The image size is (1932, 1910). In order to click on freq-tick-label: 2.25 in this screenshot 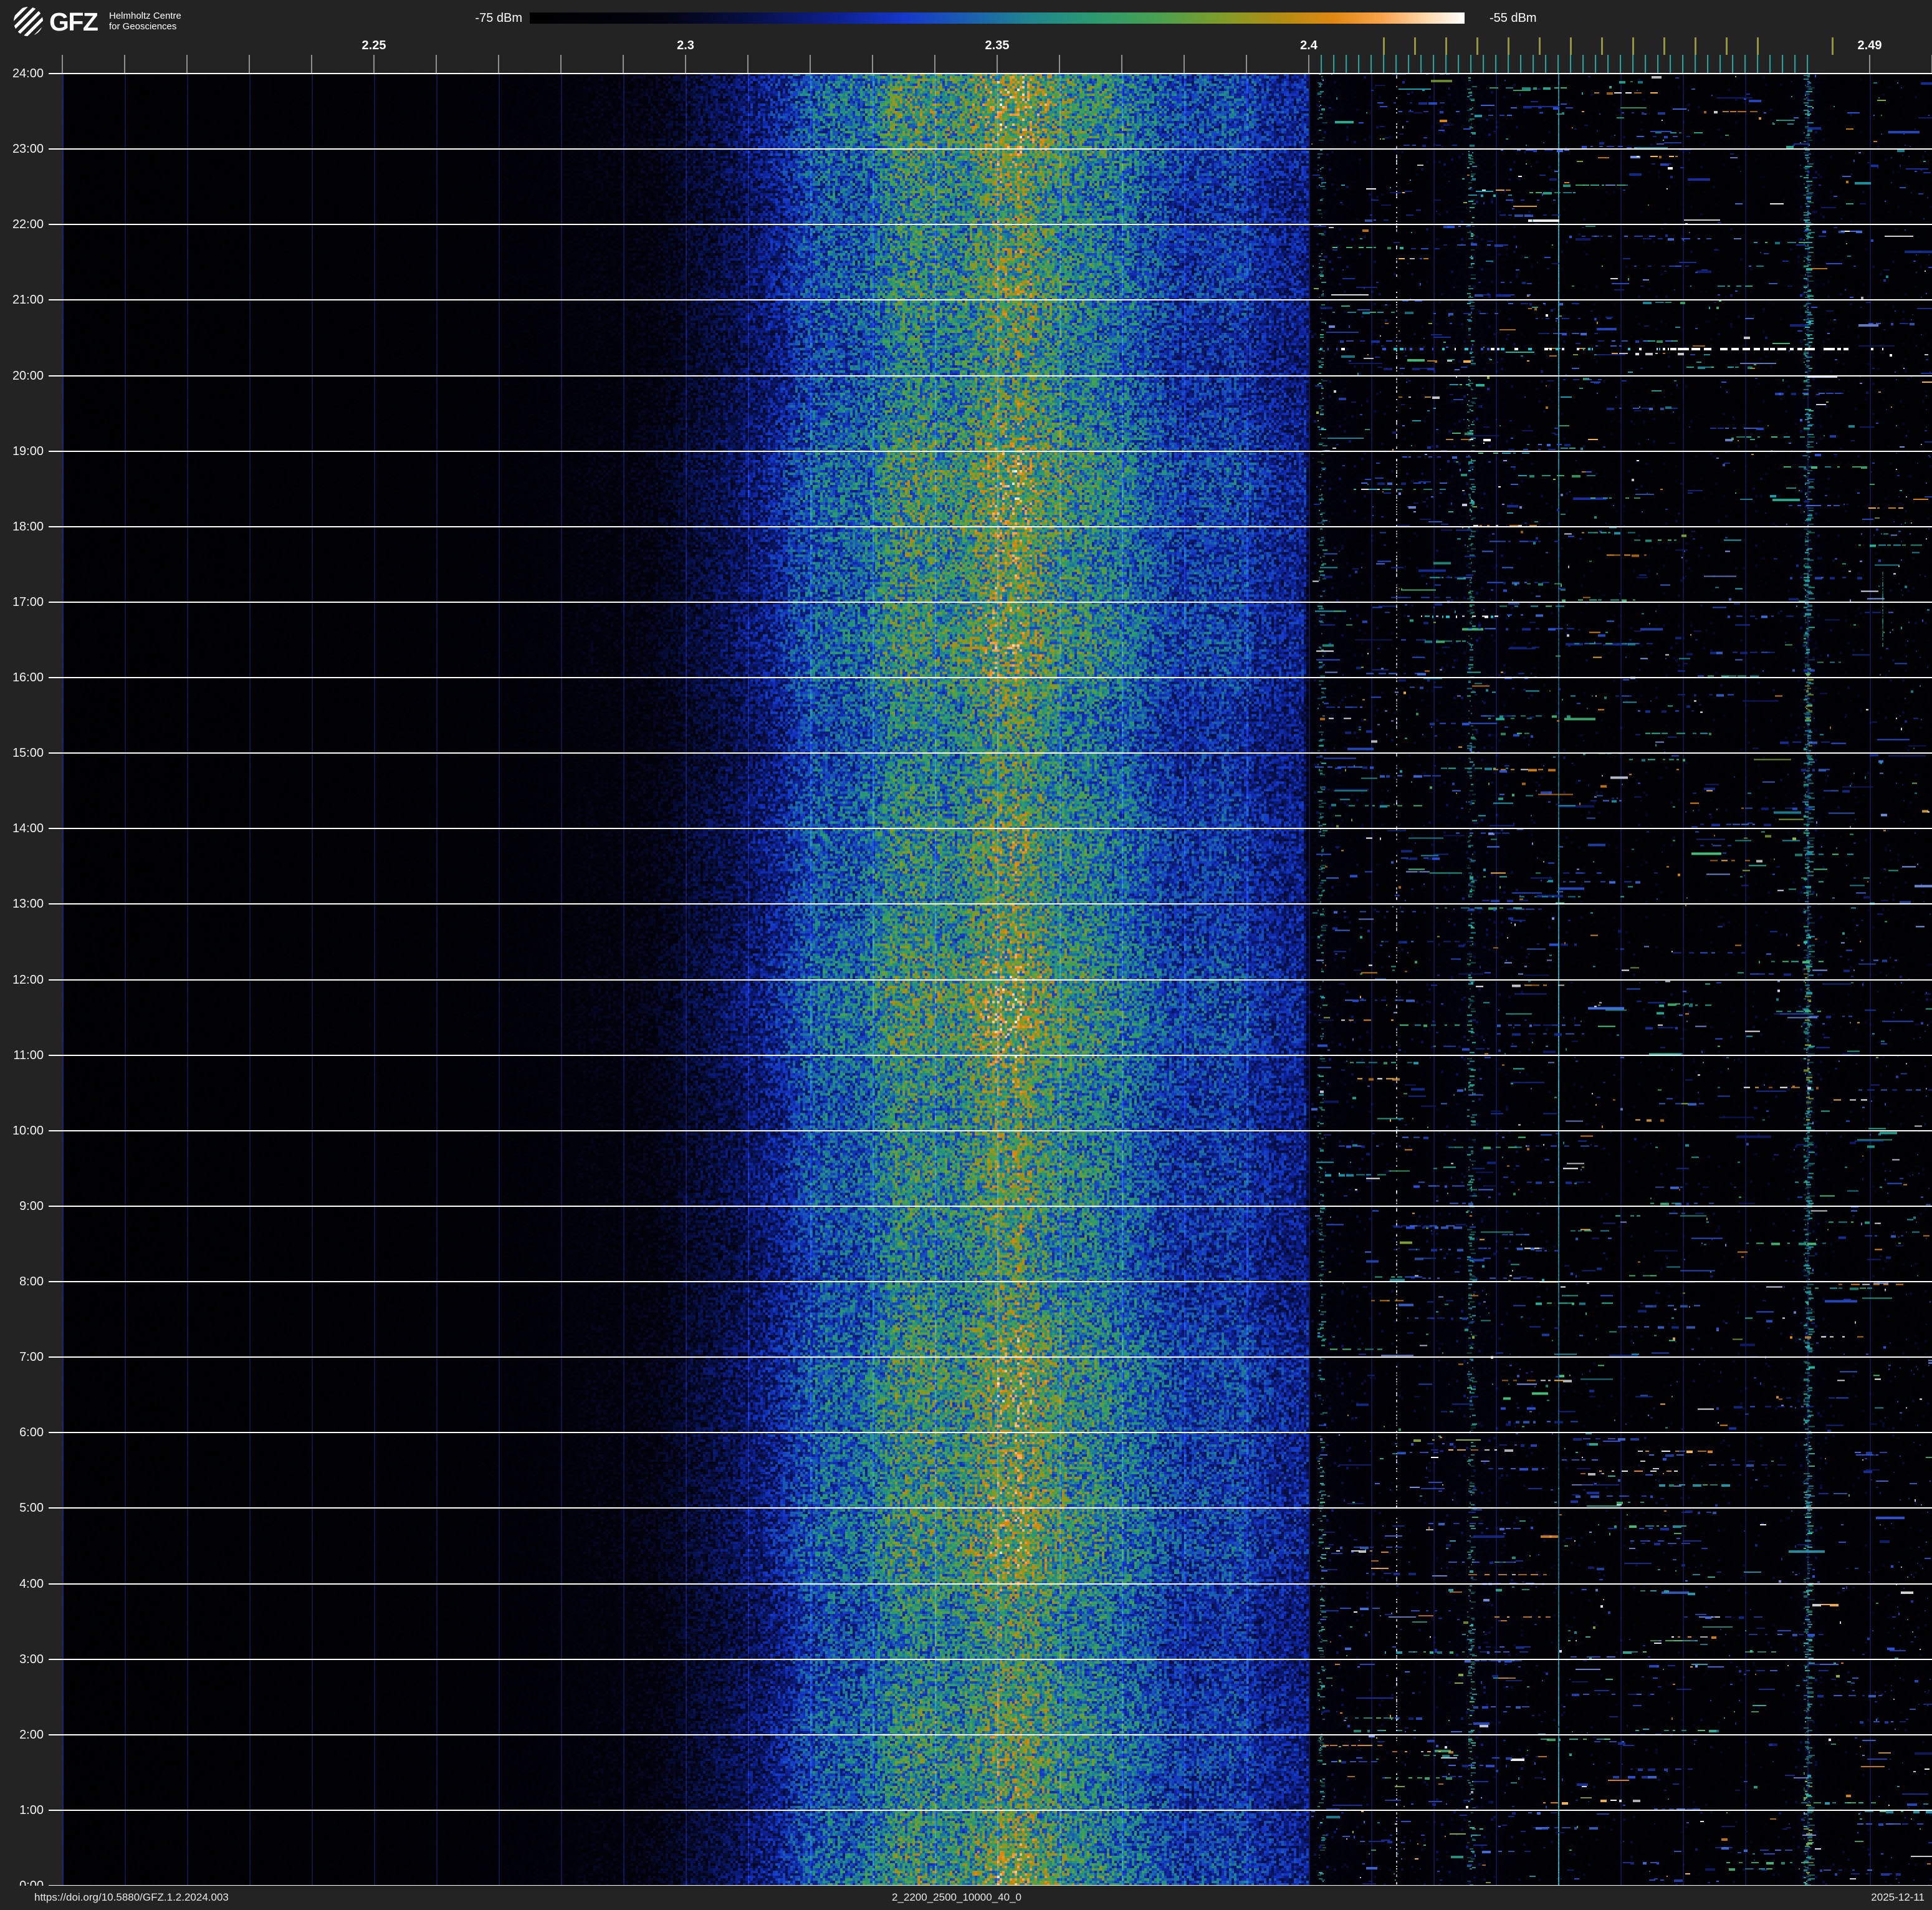, I will do `click(373, 45)`.